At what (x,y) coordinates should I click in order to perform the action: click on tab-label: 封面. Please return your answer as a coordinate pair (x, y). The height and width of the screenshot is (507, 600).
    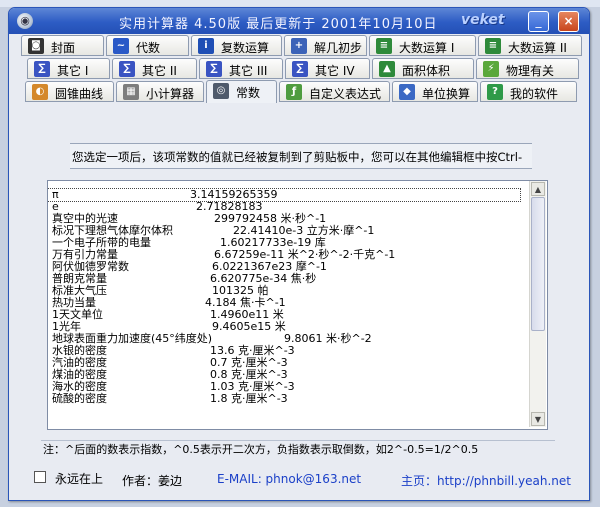
    Looking at the image, I should click on (63, 48).